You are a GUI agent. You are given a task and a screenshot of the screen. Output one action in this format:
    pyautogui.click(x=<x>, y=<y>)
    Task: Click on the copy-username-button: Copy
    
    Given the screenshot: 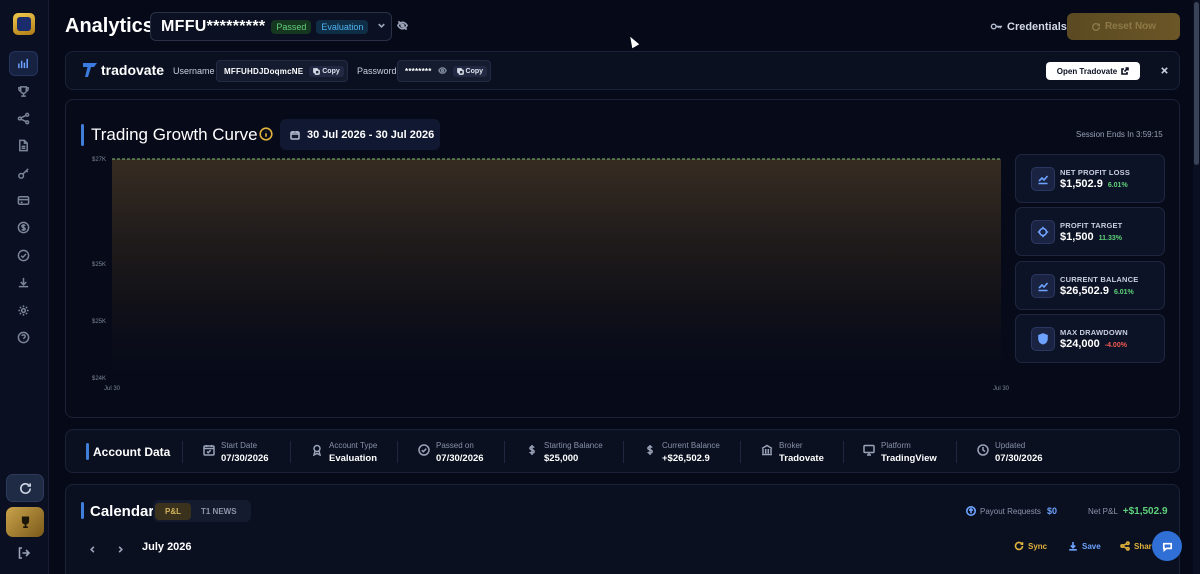 What is the action you would take?
    pyautogui.click(x=326, y=71)
    